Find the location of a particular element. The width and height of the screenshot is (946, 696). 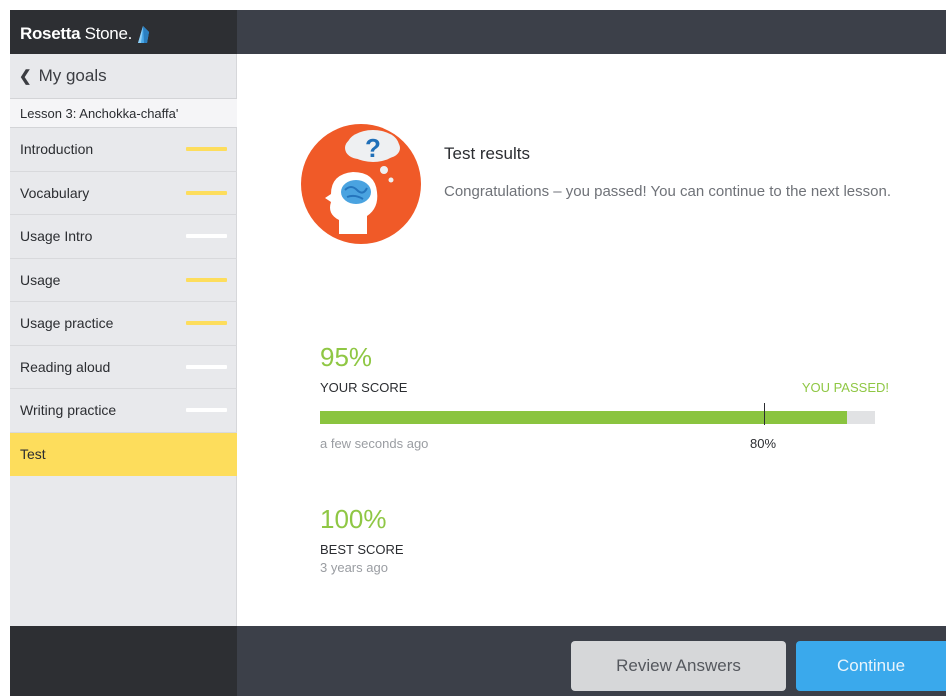

sidebar-item-introduction: Introduction is located at coordinates (123, 150).